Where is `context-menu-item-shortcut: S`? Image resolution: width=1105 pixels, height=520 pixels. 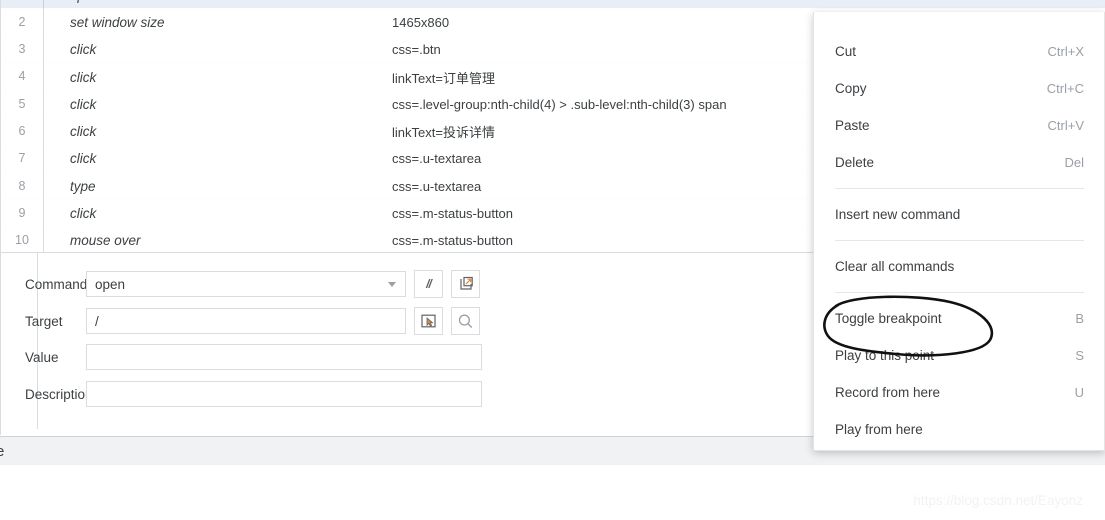 context-menu-item-shortcut: S is located at coordinates (1079, 355).